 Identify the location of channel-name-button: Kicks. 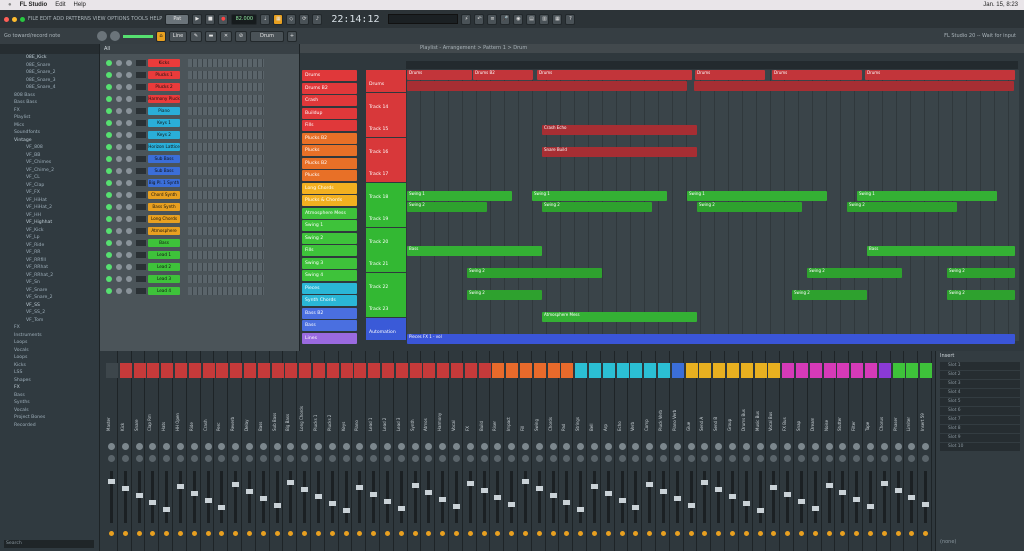
(164, 63).